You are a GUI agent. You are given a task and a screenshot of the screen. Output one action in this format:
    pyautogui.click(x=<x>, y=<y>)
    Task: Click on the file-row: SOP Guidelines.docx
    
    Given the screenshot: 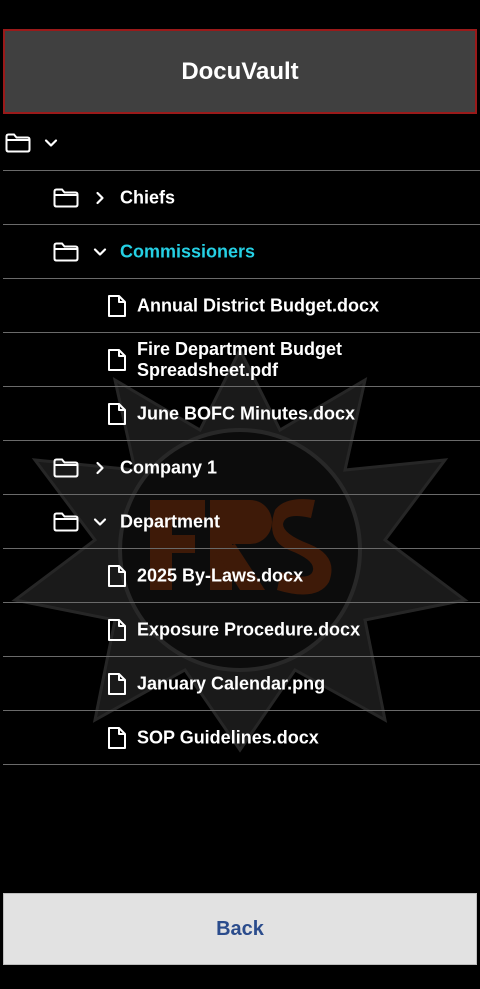 What is the action you would take?
    pyautogui.click(x=241, y=738)
    